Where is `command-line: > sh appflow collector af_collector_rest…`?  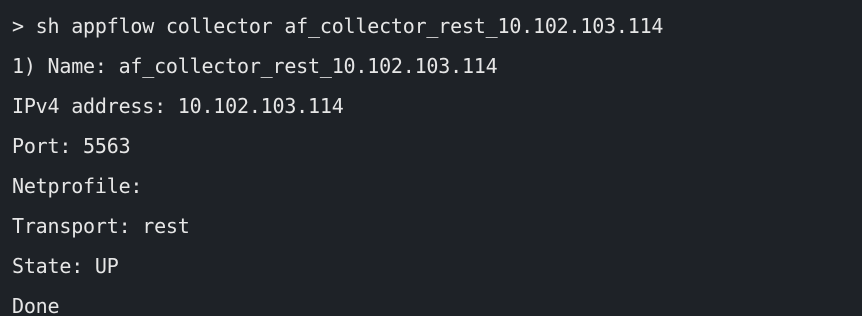 command-line: > sh appflow collector af_collector_rest… is located at coordinates (338, 26).